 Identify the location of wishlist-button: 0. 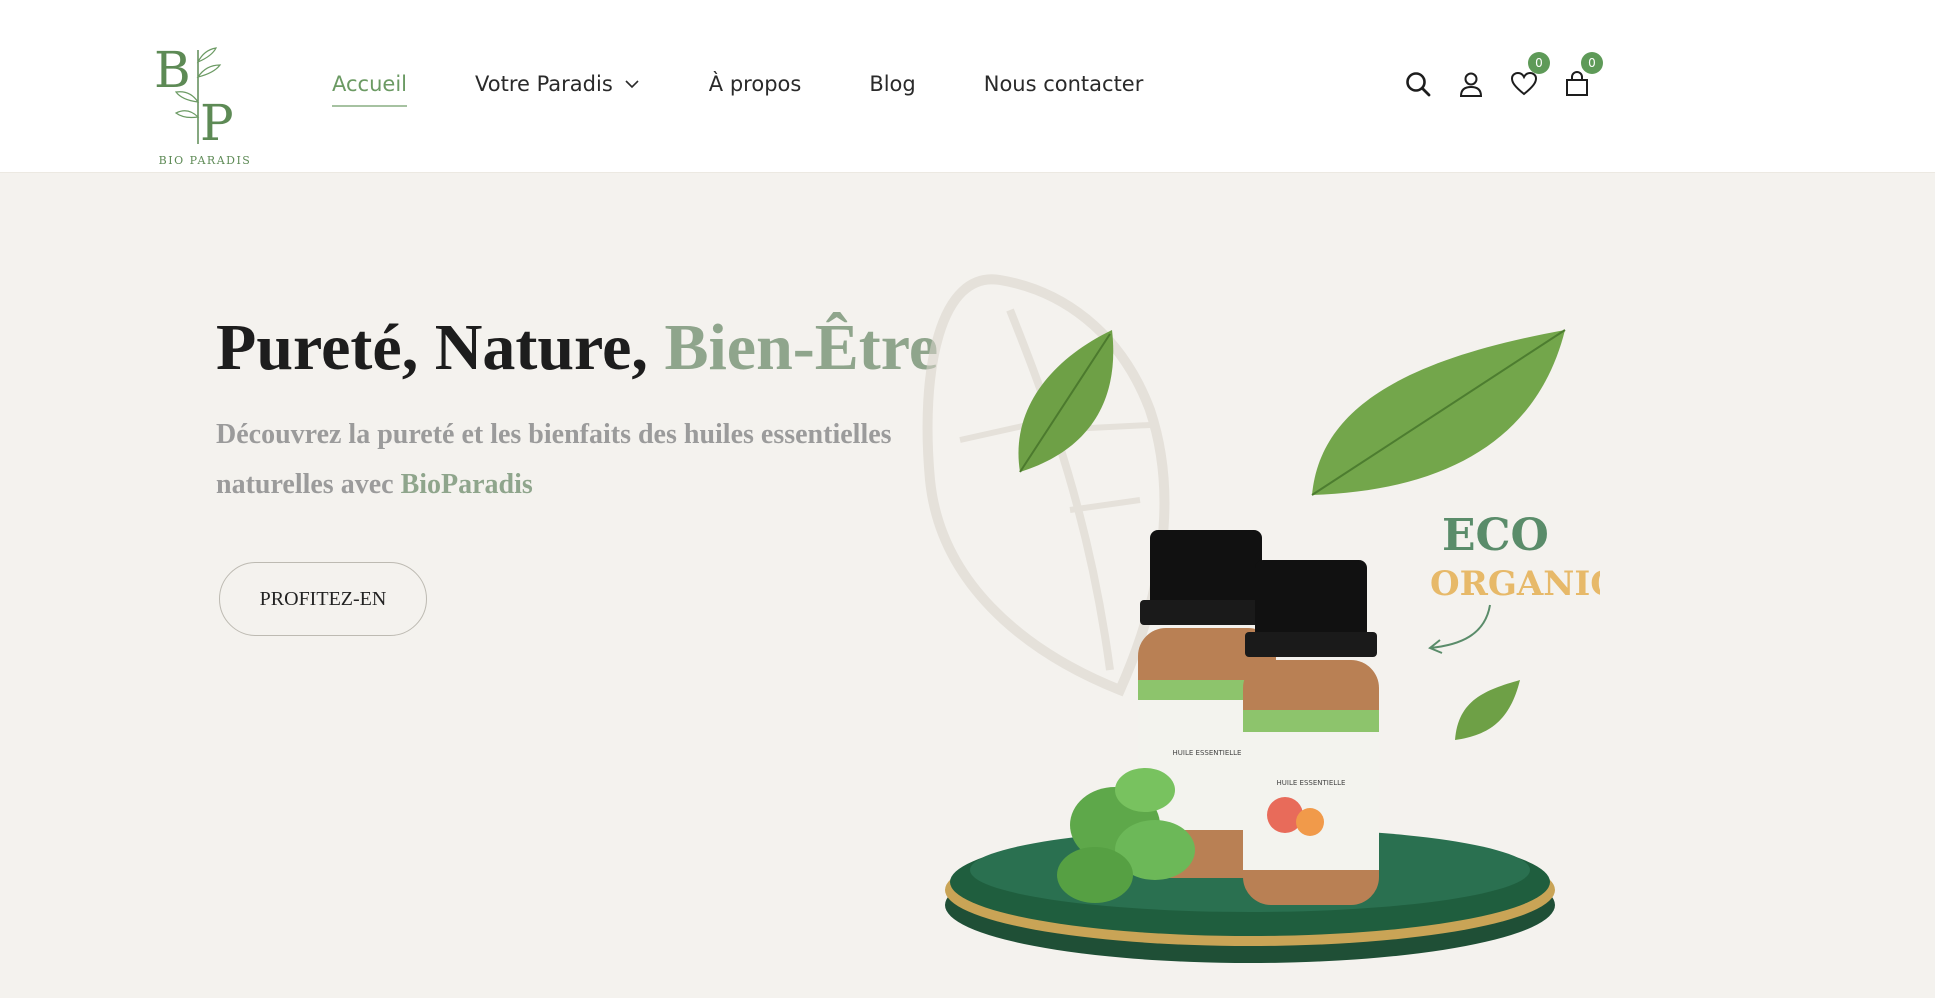
(1528, 77).